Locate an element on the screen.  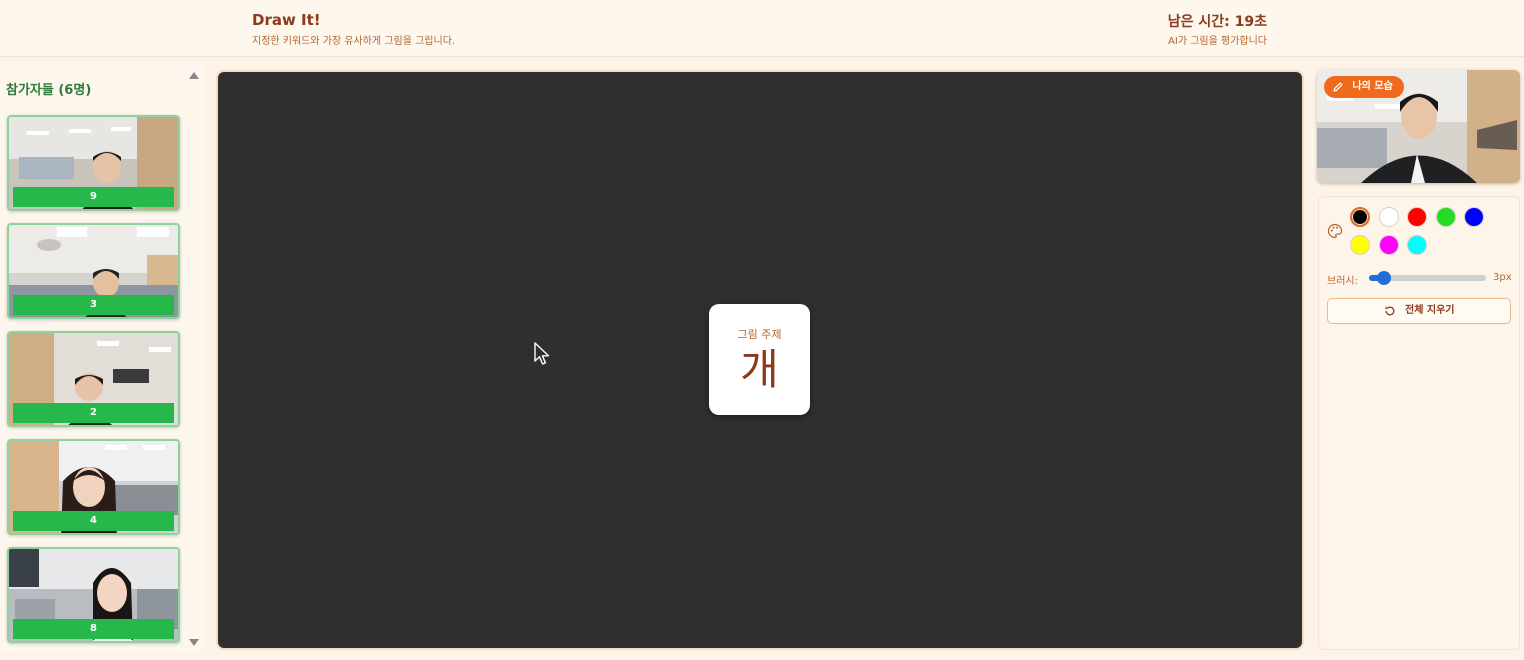
self-video: 나의 모습 is located at coordinates (1418, 126).